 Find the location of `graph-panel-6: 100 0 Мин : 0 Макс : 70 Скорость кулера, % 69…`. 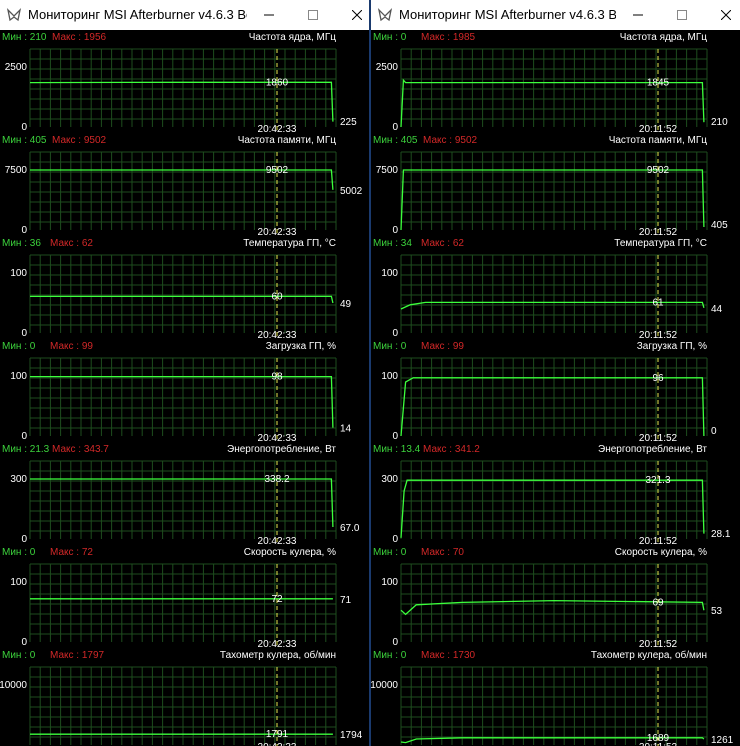

graph-panel-6: 100 0 Мин : 0 Макс : 70 Скорость кулера, % 69… is located at coordinates (548, 598).